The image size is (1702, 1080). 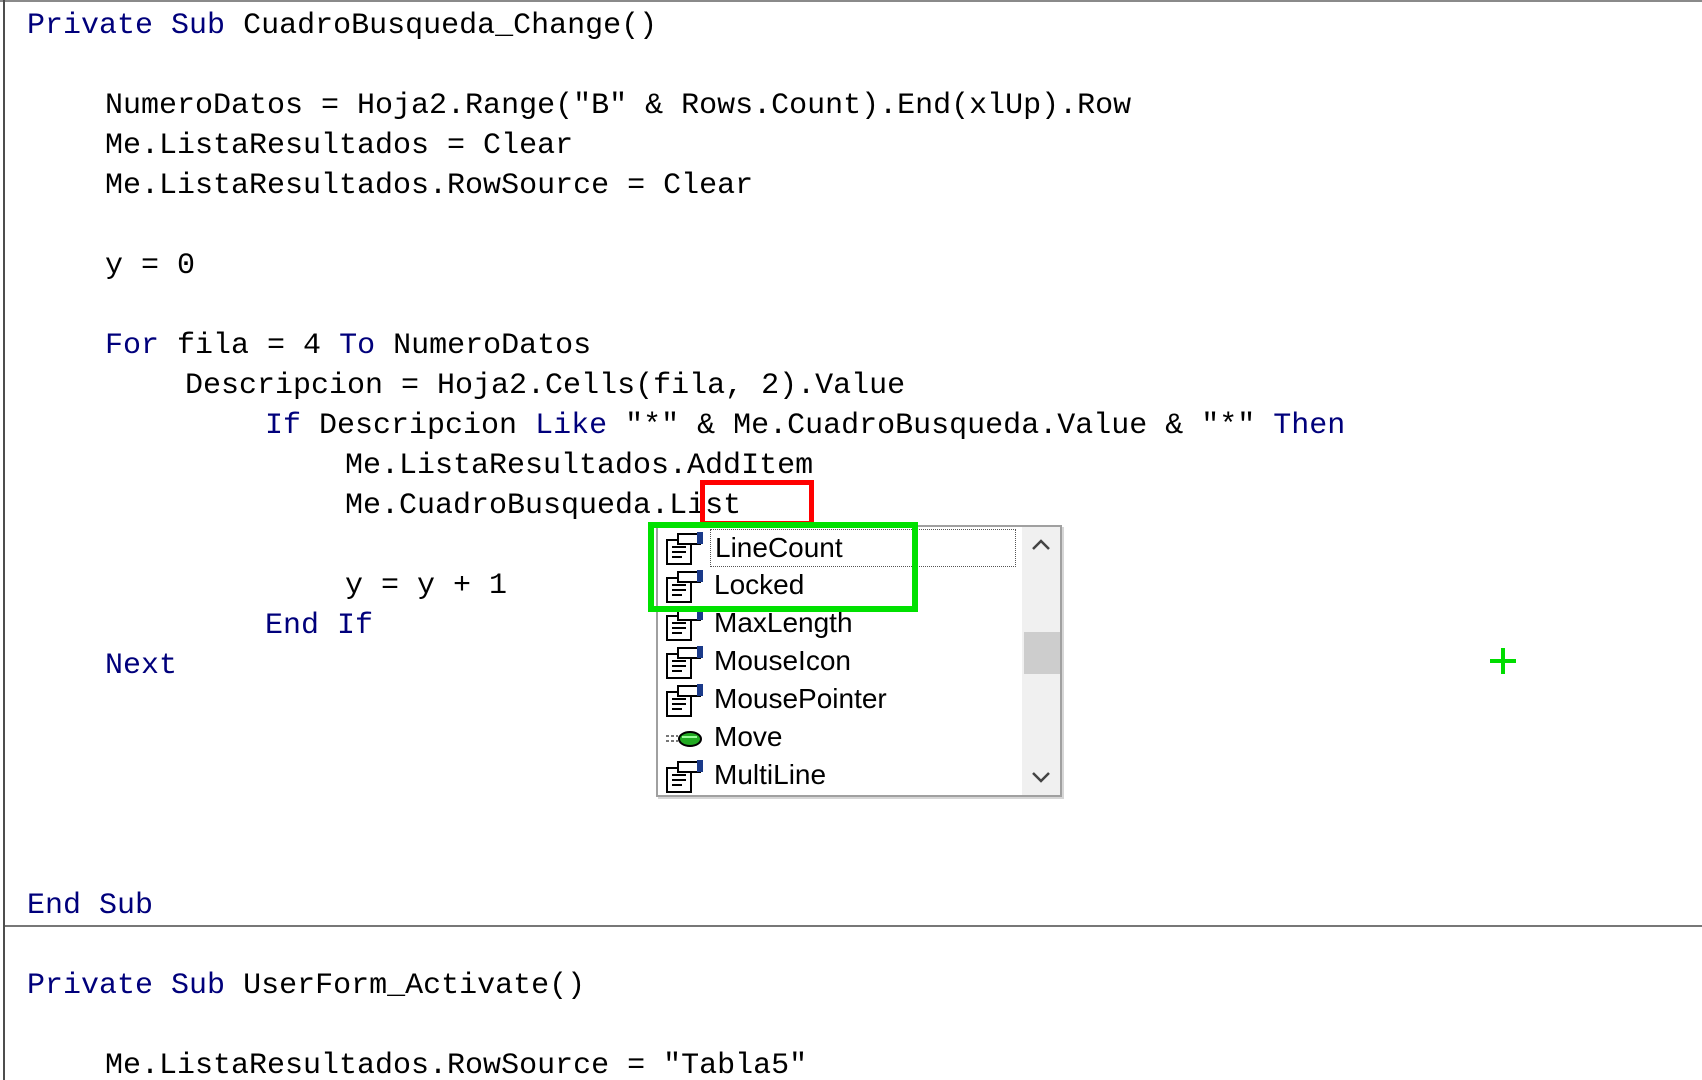 I want to click on keyword-like: Like, so click(x=571, y=426).